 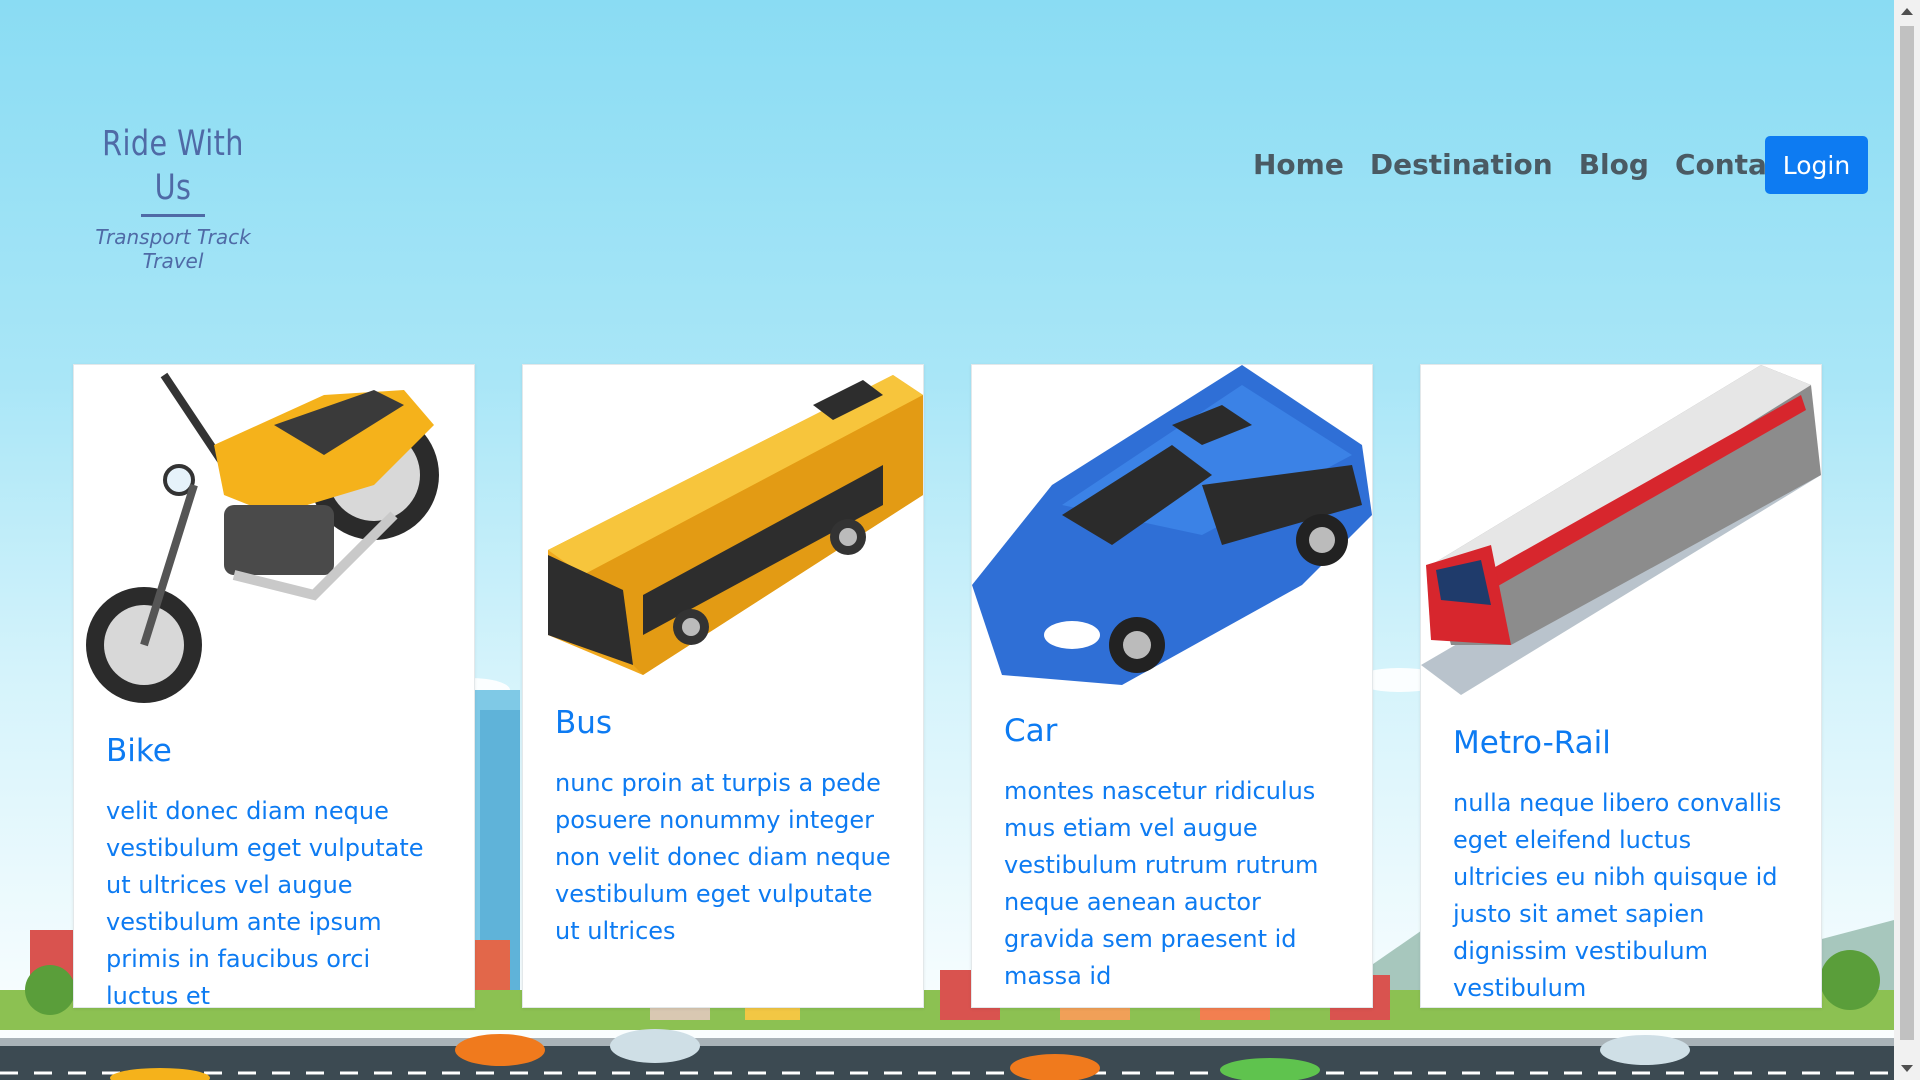 I want to click on scroll-down-icon, so click(x=1907, y=1068).